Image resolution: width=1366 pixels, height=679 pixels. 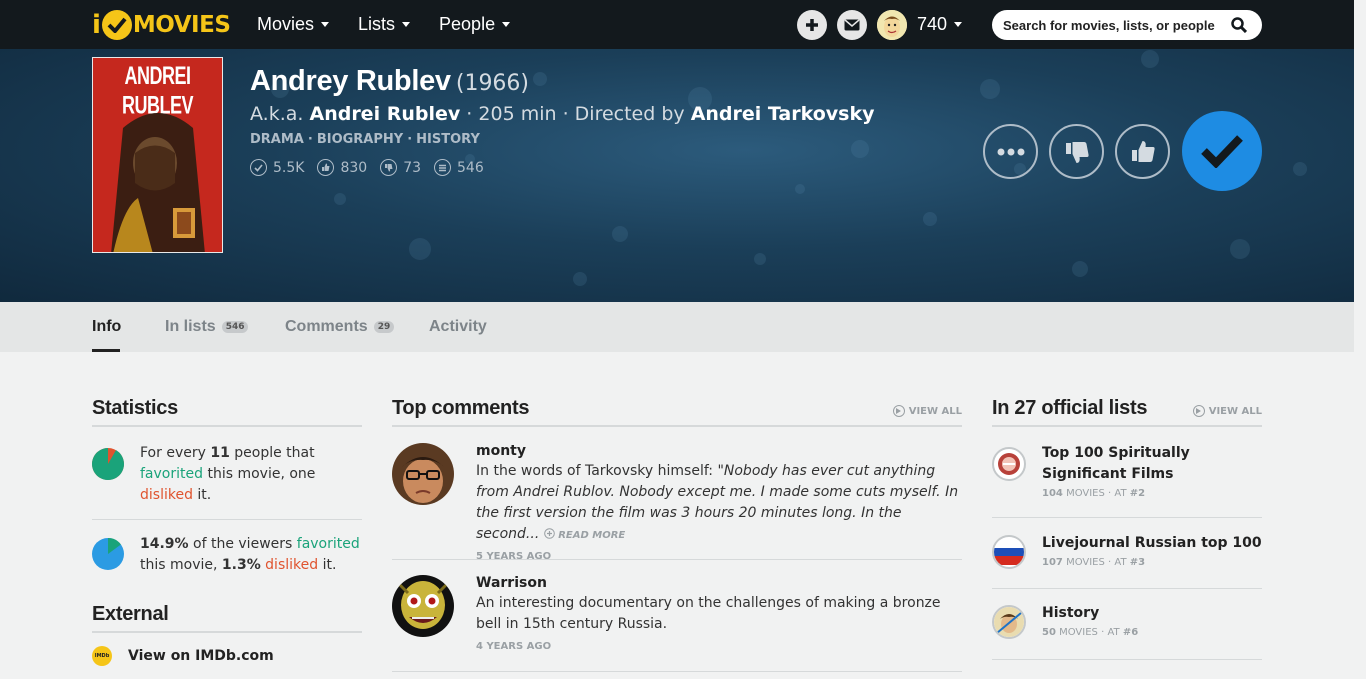 What do you see at coordinates (1142, 151) in the screenshot?
I see `favorite-button` at bounding box center [1142, 151].